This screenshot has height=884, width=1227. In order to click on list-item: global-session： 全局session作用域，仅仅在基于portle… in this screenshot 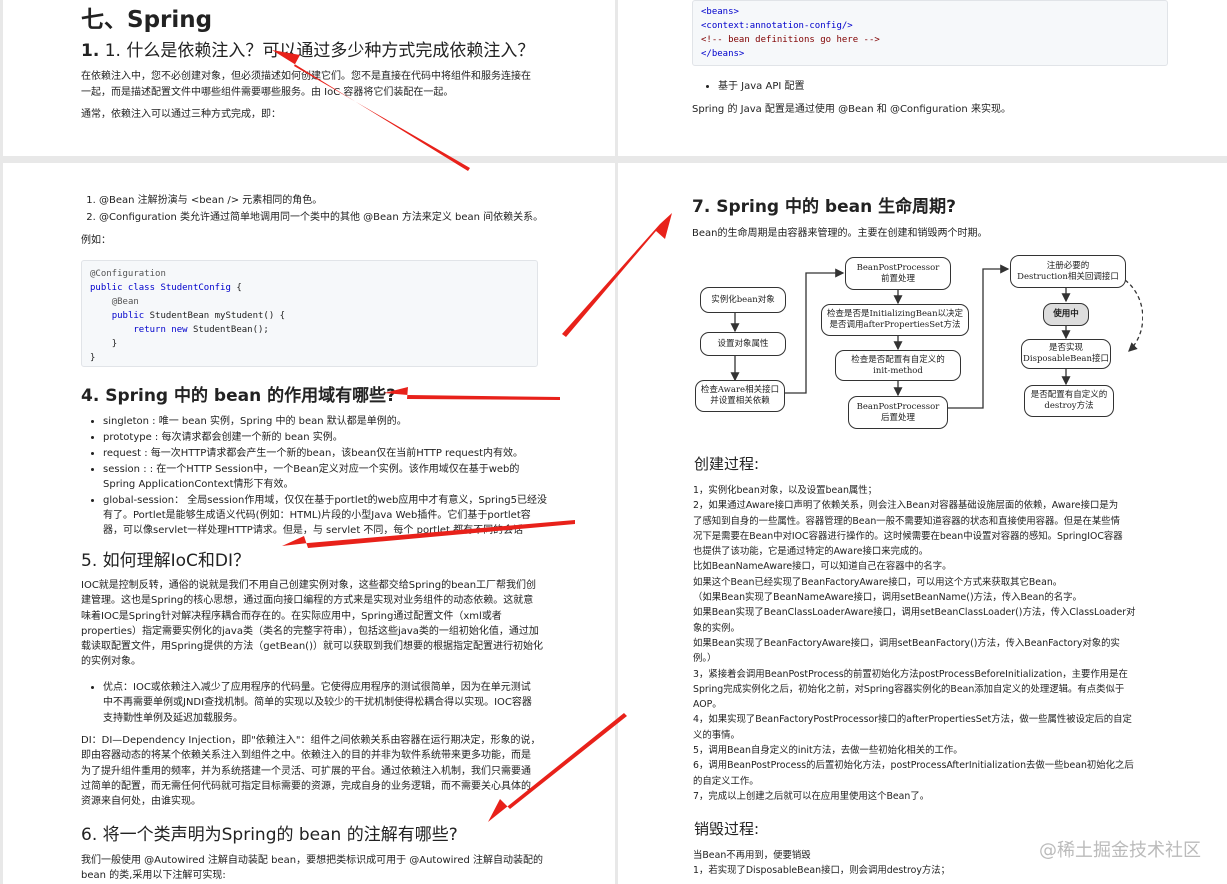, I will do `click(353, 515)`.